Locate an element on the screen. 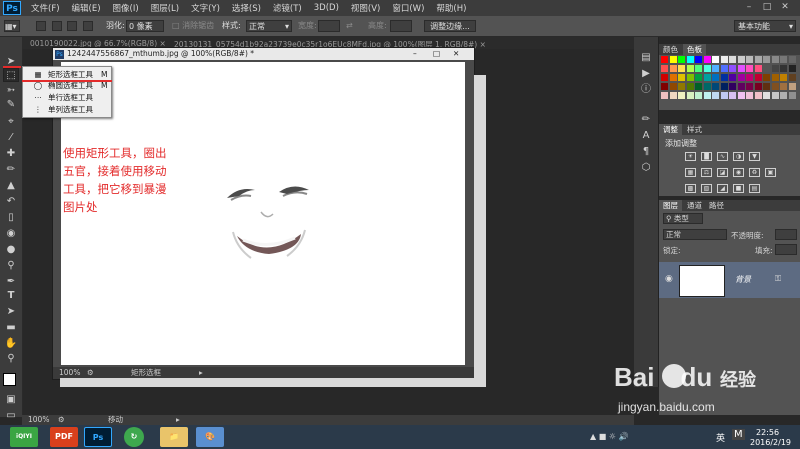 This screenshot has width=800, height=449. layer-name: 背景 is located at coordinates (743, 279).